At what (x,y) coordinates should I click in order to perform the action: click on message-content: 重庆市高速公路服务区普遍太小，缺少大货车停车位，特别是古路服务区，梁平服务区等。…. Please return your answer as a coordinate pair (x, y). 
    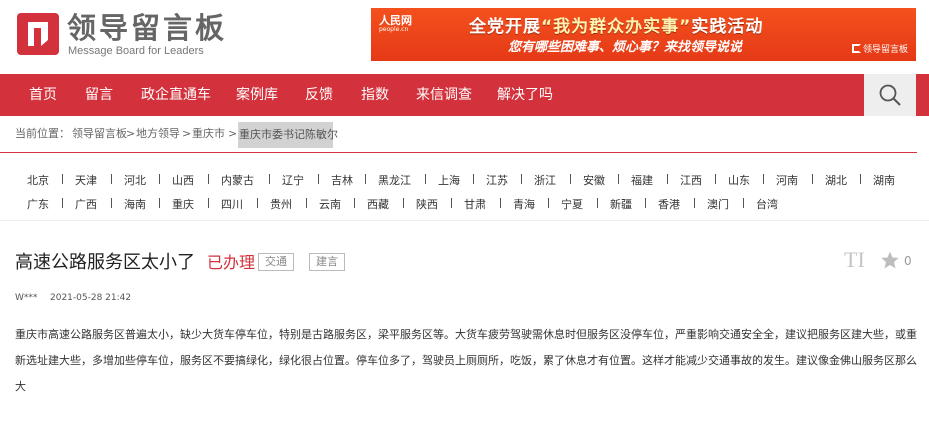
    Looking at the image, I should click on (466, 360).